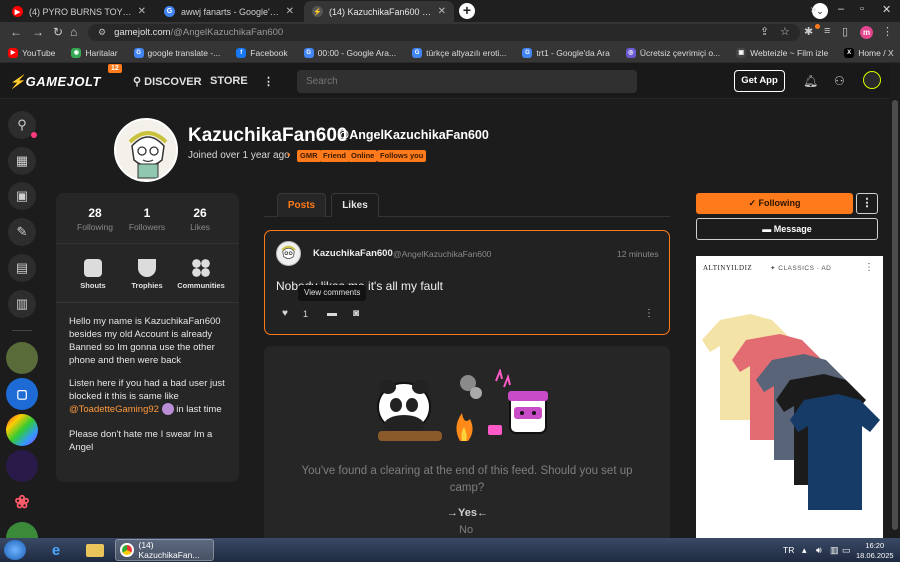 The width and height of the screenshot is (900, 562). I want to click on tab-likes: Likes, so click(355, 205).